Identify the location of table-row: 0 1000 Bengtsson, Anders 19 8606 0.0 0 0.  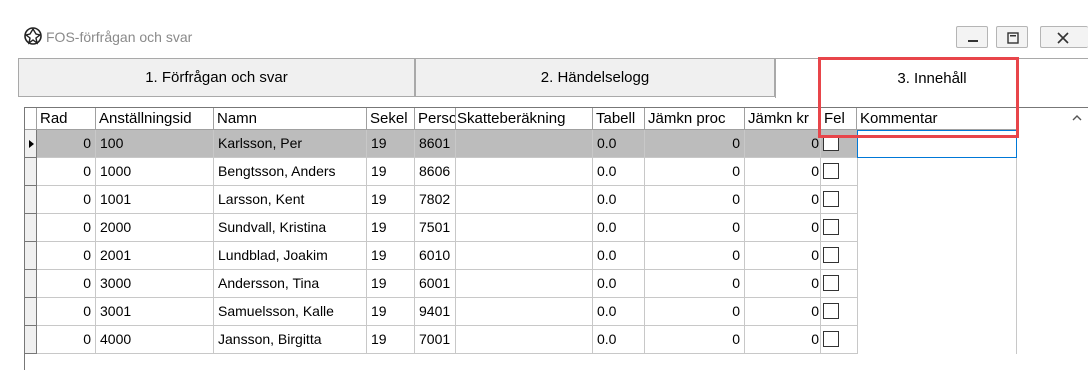
(556, 172).